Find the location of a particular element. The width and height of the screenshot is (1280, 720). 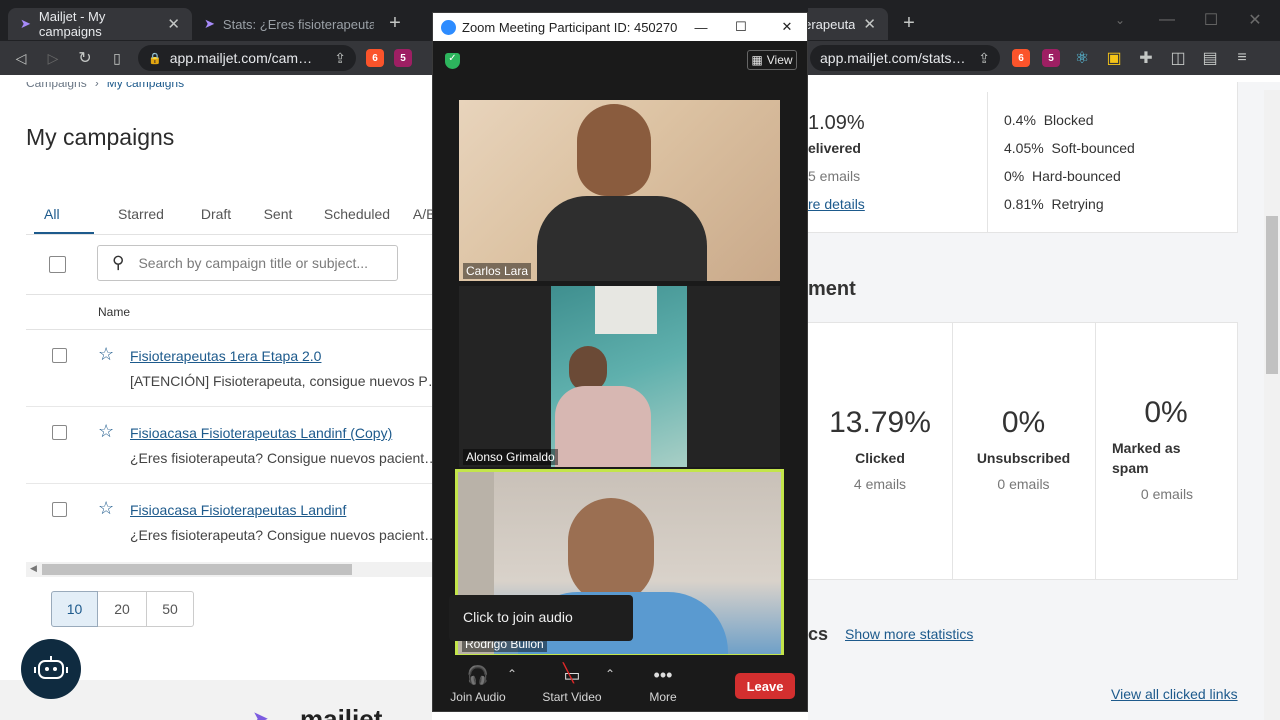

tab-all: All is located at coordinates (64, 220).